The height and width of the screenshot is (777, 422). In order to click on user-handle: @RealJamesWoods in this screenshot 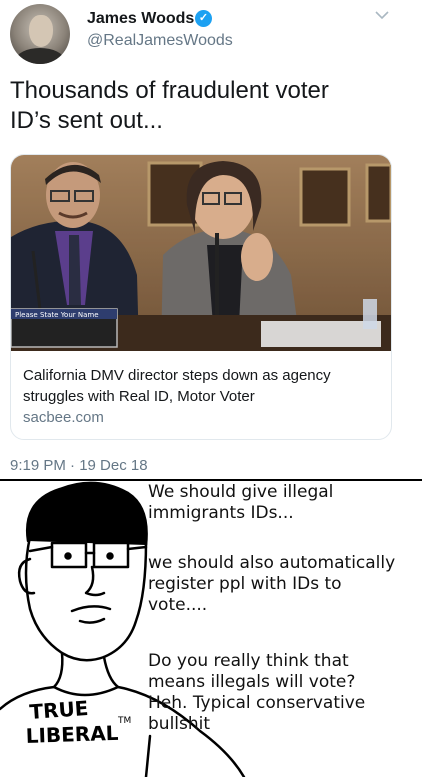, I will do `click(160, 41)`.